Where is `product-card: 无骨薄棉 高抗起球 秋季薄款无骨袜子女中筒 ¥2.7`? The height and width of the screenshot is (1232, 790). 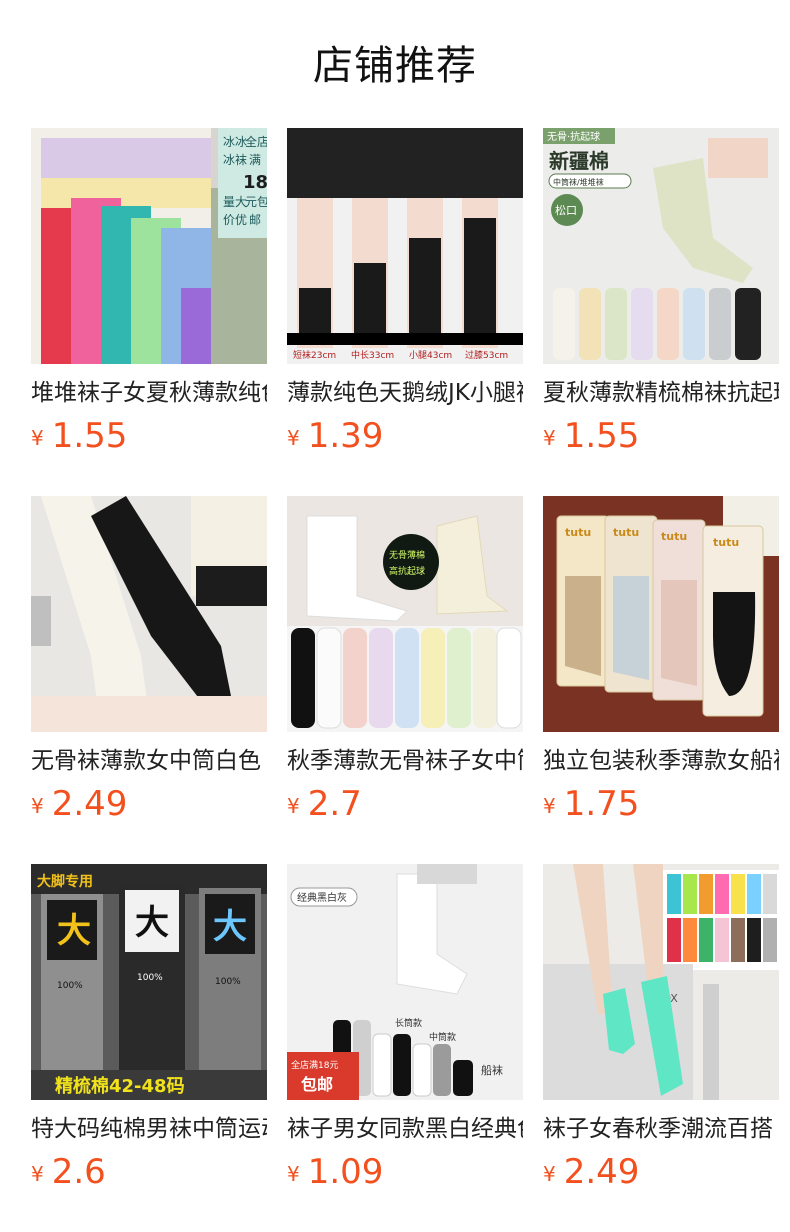 product-card: 无骨薄棉 高抗起球 秋季薄款无骨袜子女中筒 ¥2.7 is located at coordinates (405, 666).